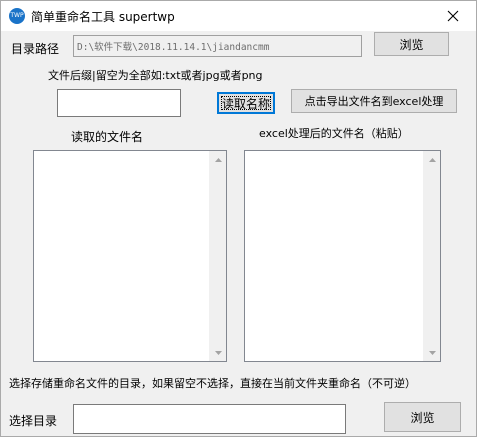 The image size is (477, 437). What do you see at coordinates (35, 49) in the screenshot?
I see `dir-path-label: 目录路径` at bounding box center [35, 49].